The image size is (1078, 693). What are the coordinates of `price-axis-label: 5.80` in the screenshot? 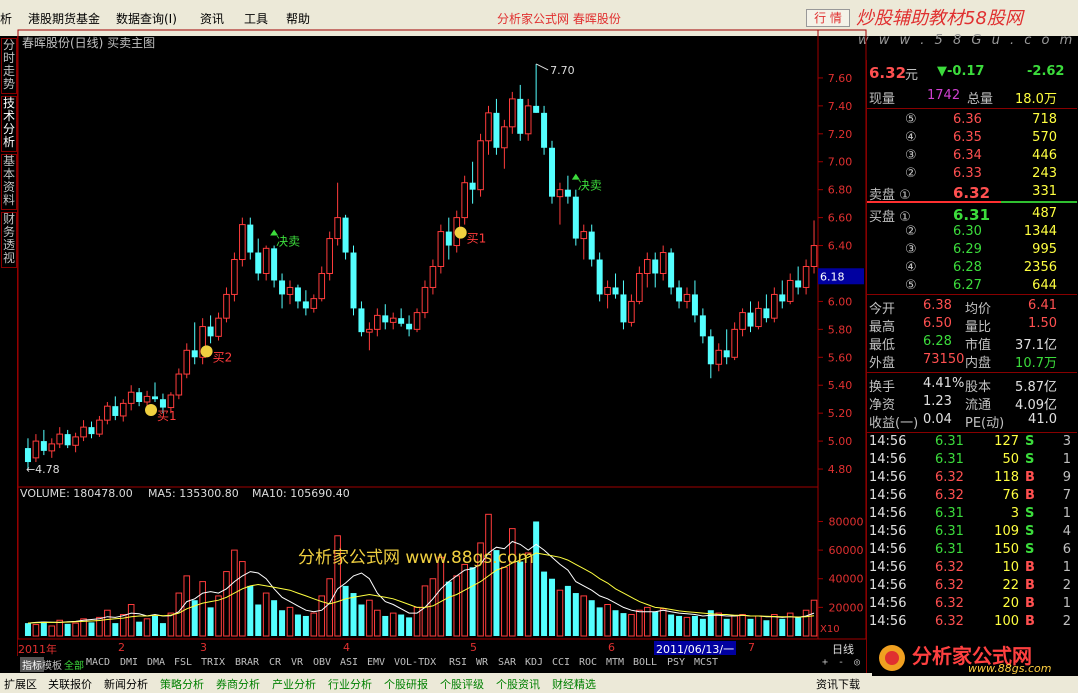 It's located at (840, 329).